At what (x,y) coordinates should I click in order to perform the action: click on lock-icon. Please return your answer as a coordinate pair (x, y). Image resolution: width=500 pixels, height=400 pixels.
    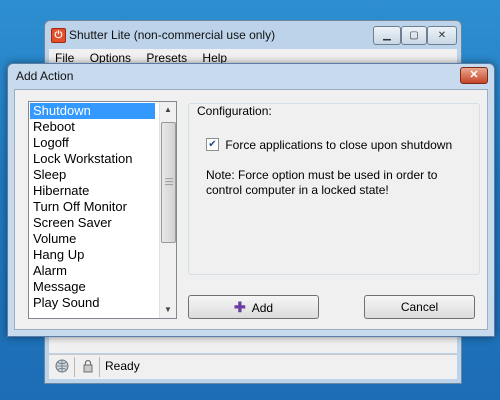
    Looking at the image, I should click on (88, 366).